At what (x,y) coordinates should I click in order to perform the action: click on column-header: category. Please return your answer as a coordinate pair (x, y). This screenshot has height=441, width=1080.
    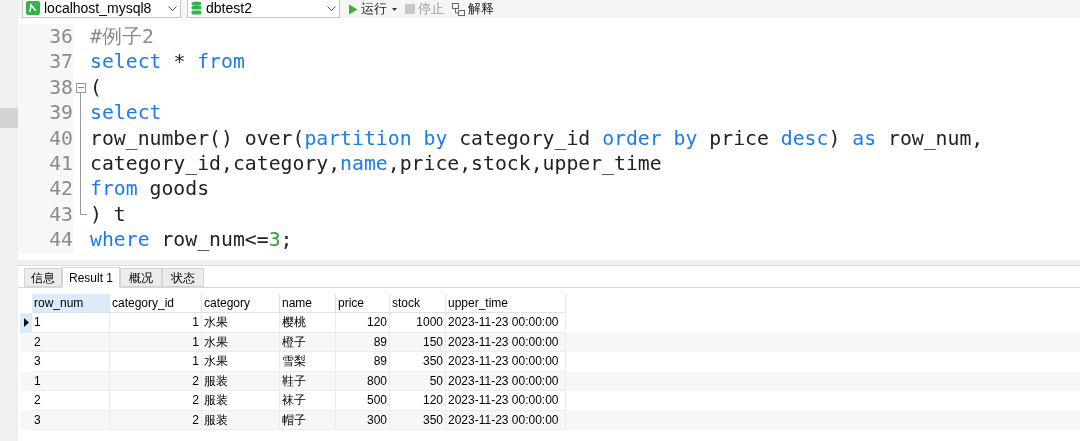
    Looking at the image, I should click on (241, 303).